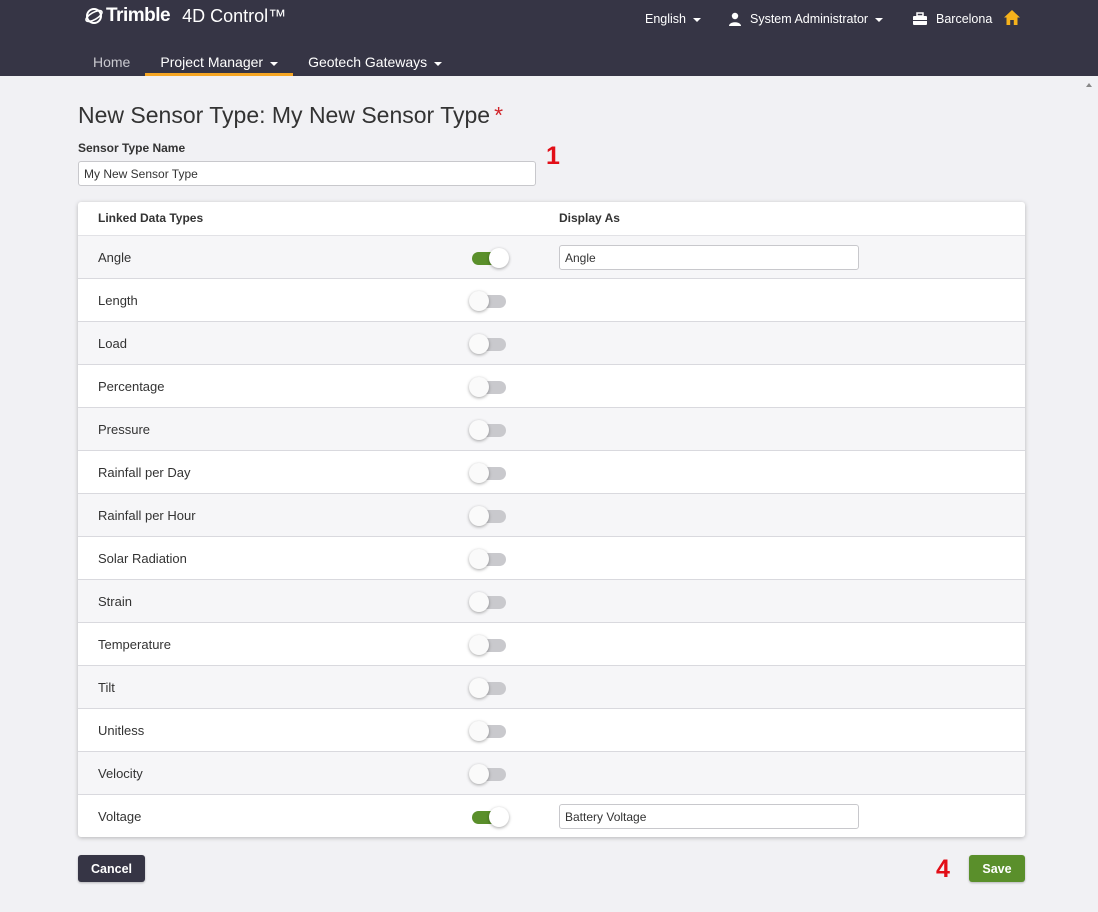  What do you see at coordinates (134, 644) in the screenshot?
I see `data-type-label: Temperature` at bounding box center [134, 644].